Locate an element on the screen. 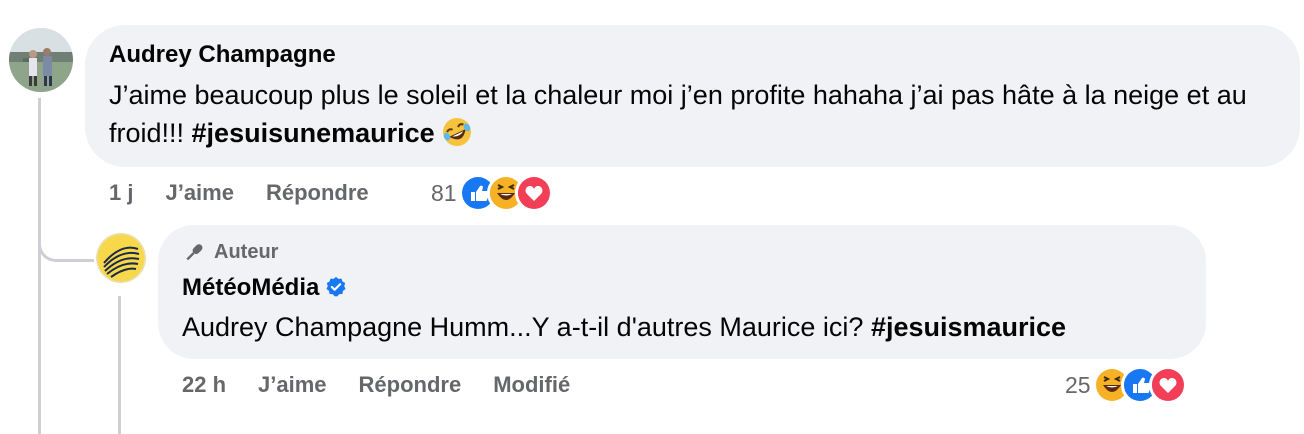 The height and width of the screenshot is (434, 1304). comment-timestamp: 1 j is located at coordinates (121, 193).